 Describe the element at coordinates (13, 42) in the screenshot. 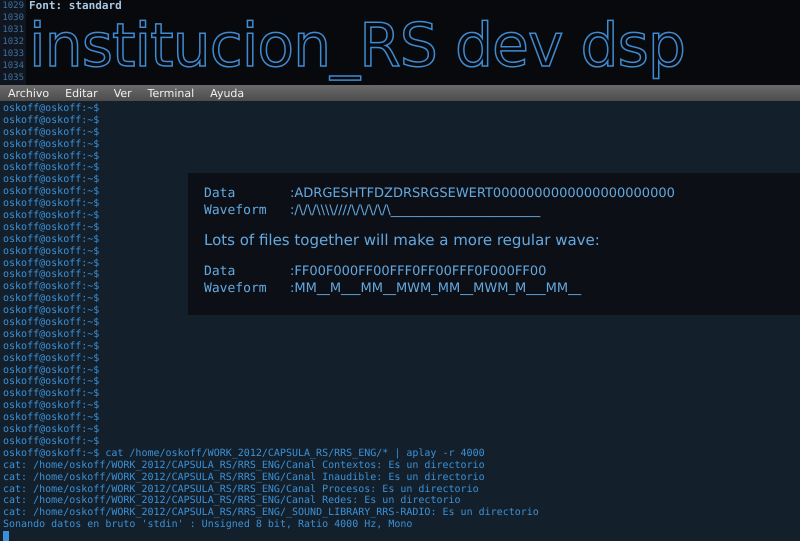

I see `line-number: 1032` at that location.